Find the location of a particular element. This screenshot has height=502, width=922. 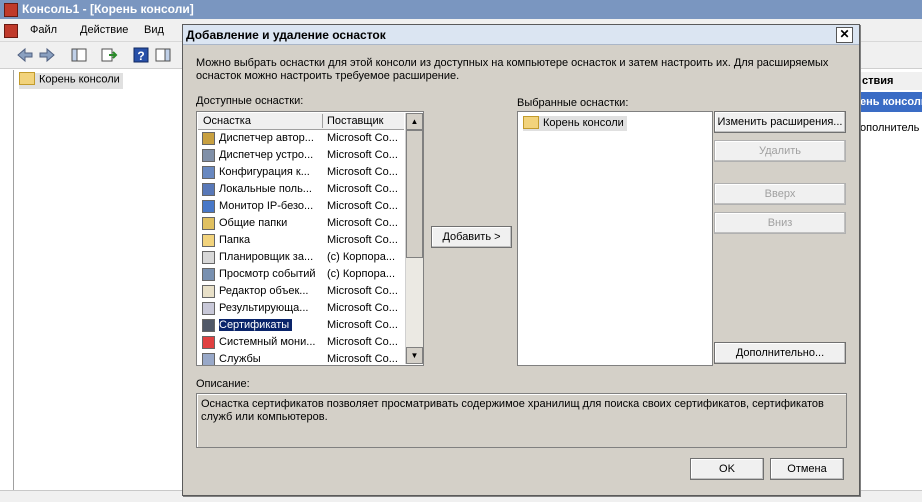

ok-button: OK is located at coordinates (727, 469).